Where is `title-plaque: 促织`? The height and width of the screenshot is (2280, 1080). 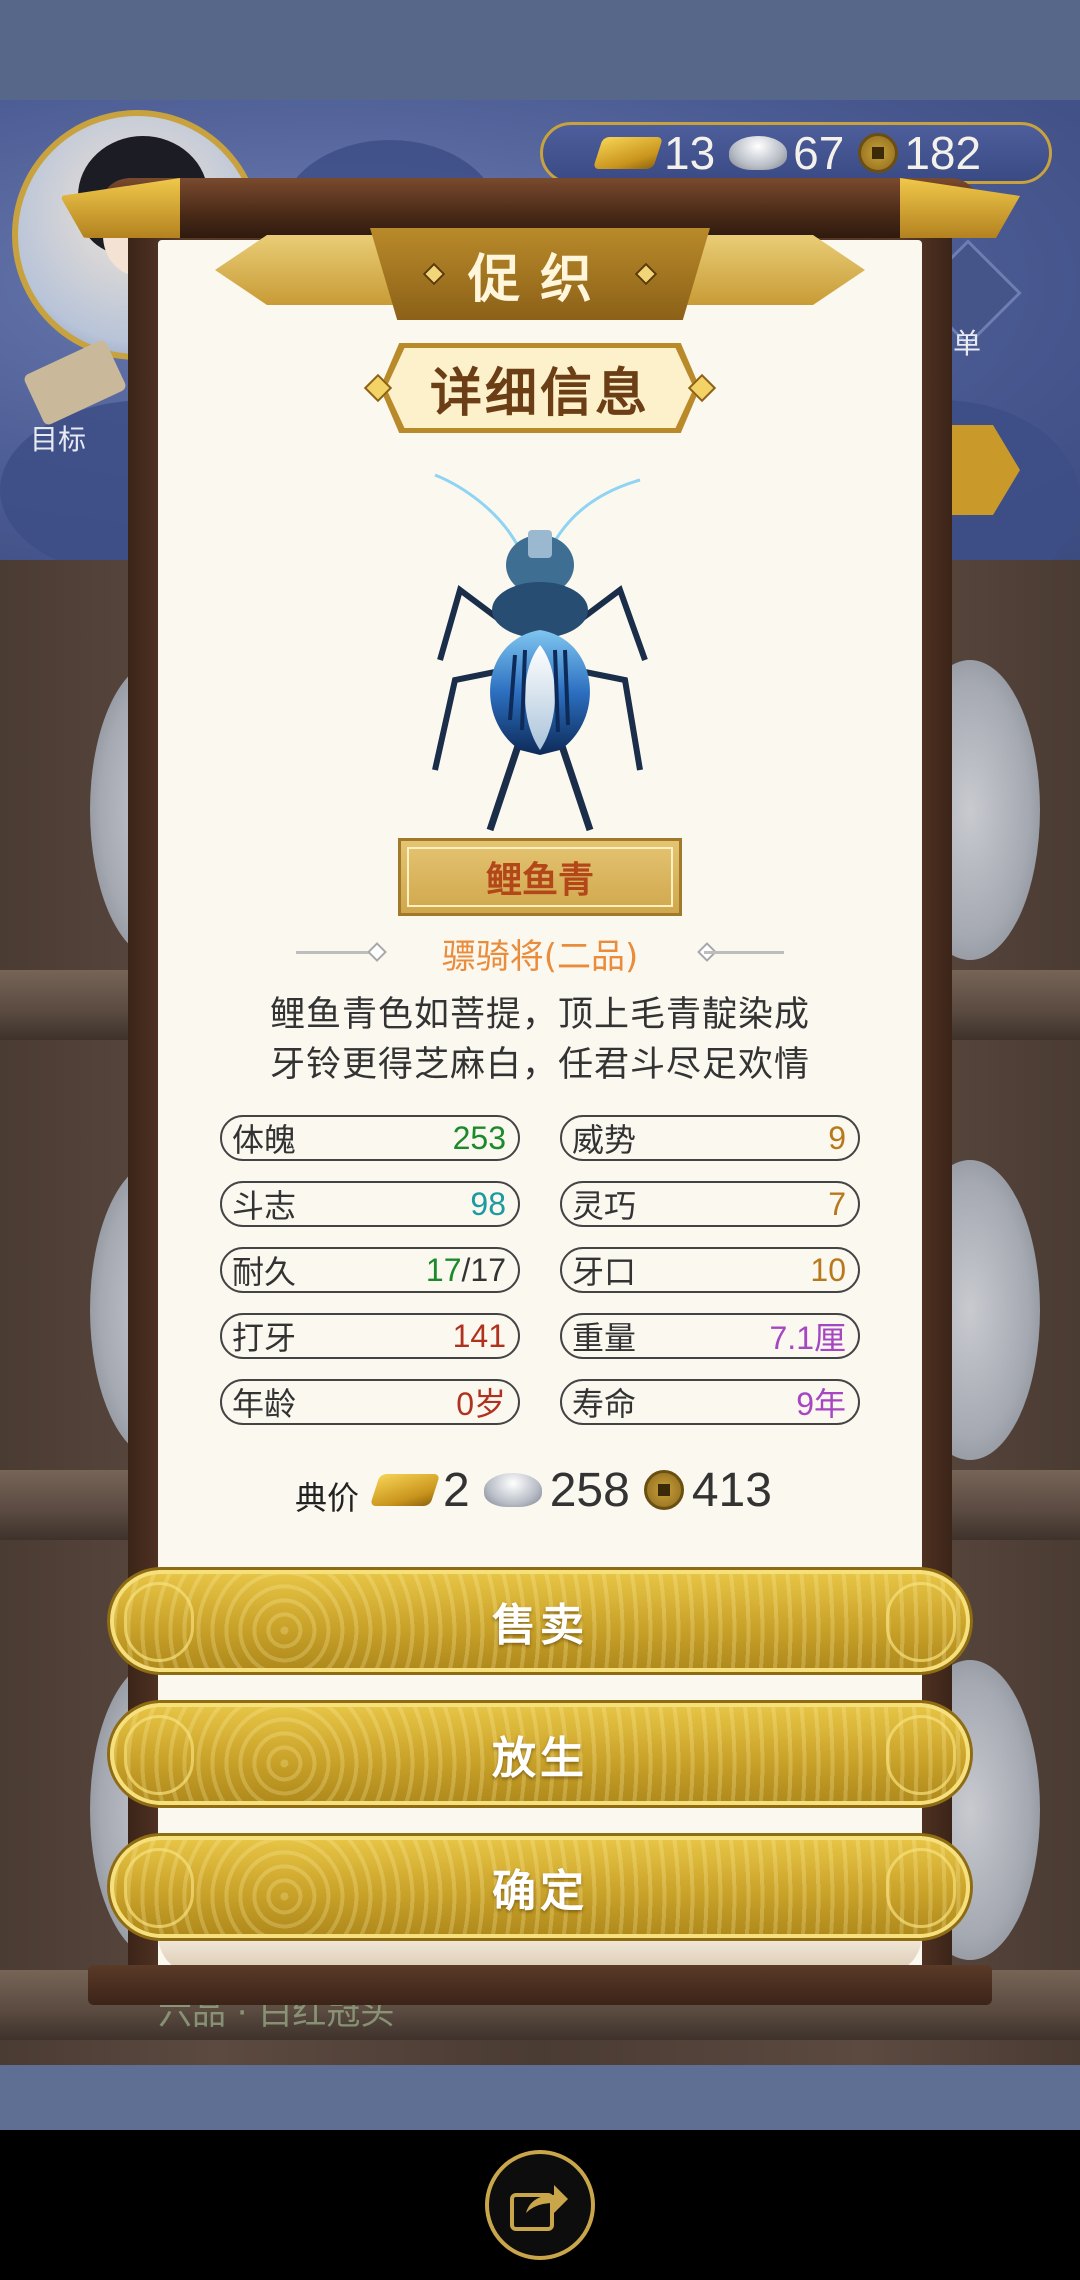
title-plaque: 促织 is located at coordinates (540, 274).